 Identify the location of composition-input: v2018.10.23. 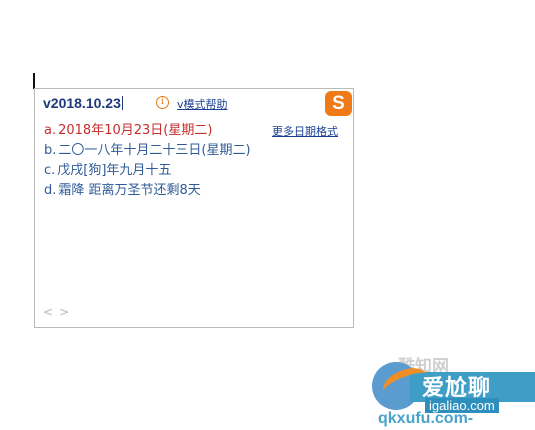
(83, 103).